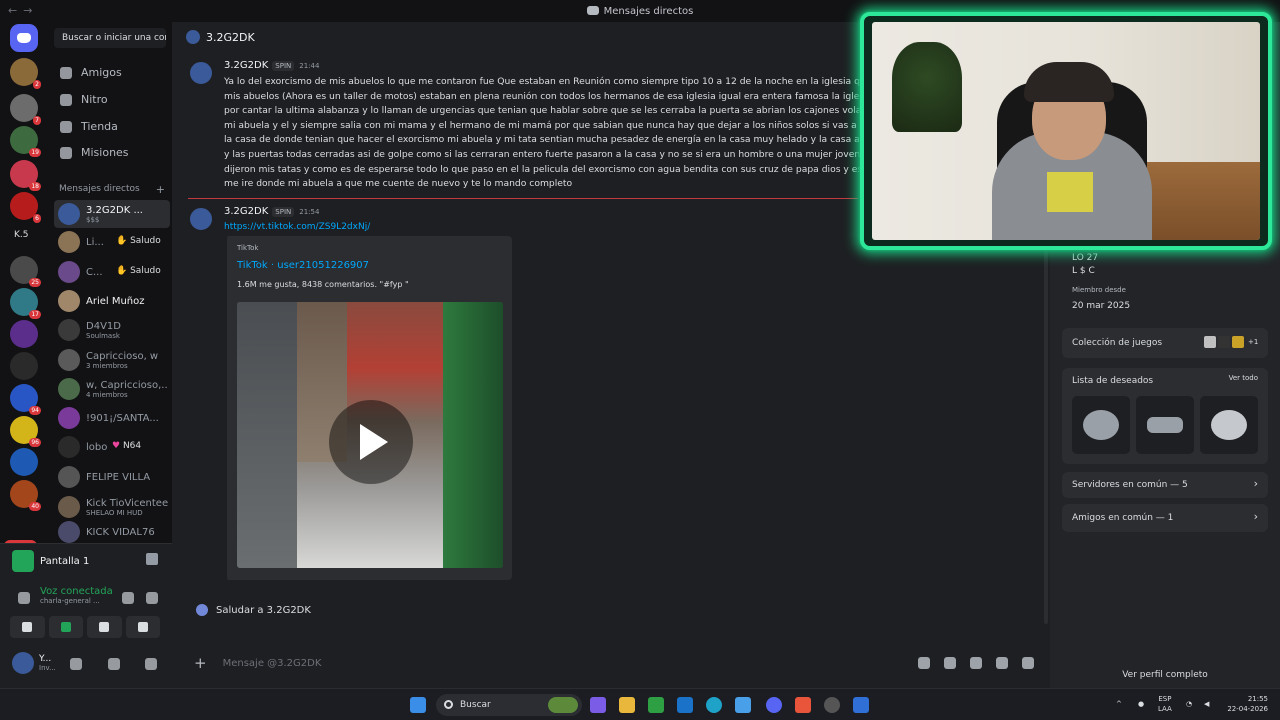 This screenshot has width=1280, height=720. What do you see at coordinates (1245, 704) in the screenshot?
I see `clock: 21:55 22-04-2026` at bounding box center [1245, 704].